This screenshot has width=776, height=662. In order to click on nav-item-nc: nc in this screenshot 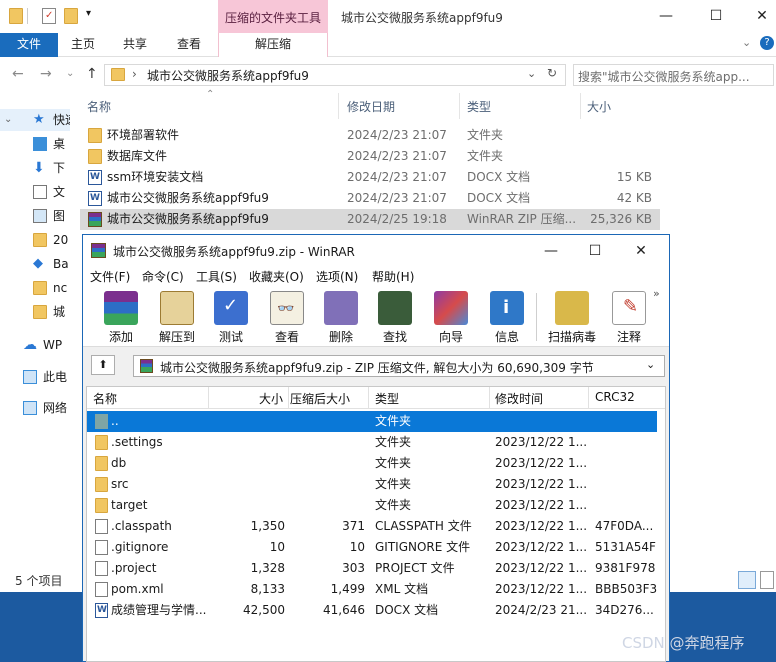, I will do `click(35, 288)`.